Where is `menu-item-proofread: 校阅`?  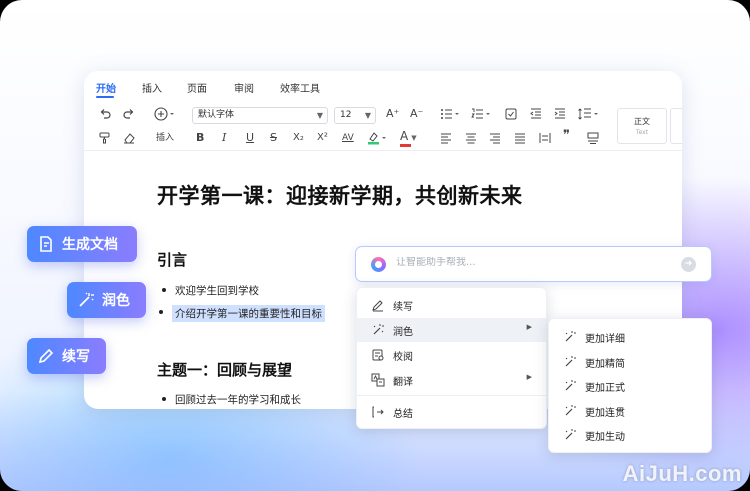
menu-item-proofread: 校阅 is located at coordinates (451, 355).